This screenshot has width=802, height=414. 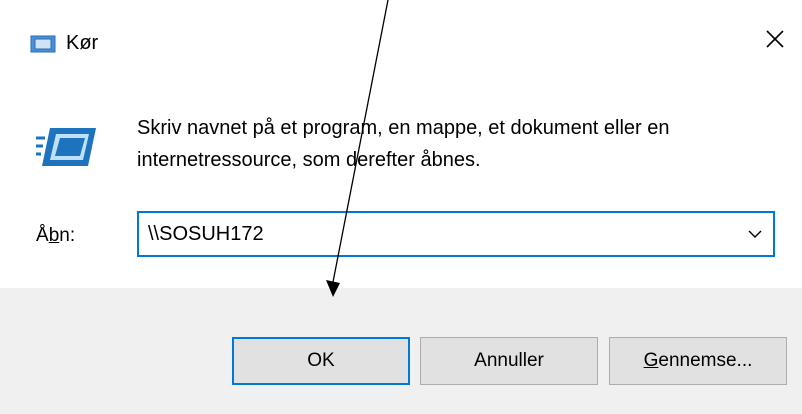 I want to click on open-label-mnemonic: b, so click(x=54, y=235).